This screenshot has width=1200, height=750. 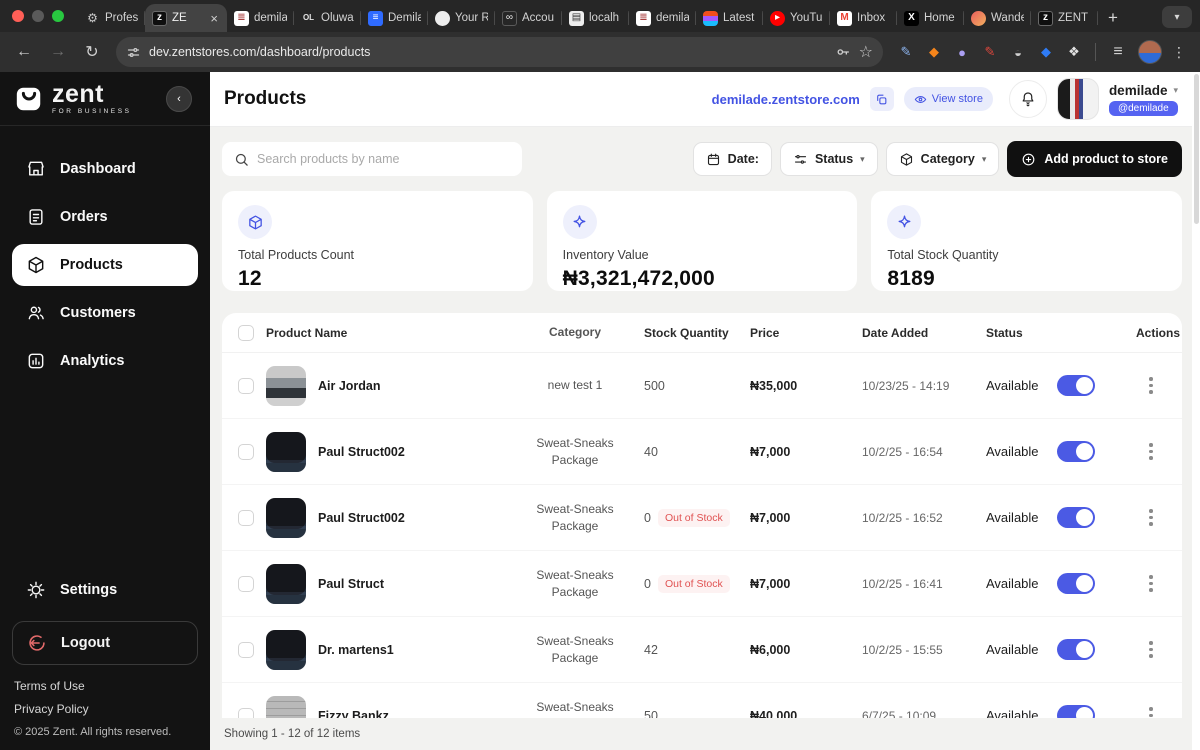 What do you see at coordinates (1029, 159) in the screenshot?
I see `plus-circle-icon` at bounding box center [1029, 159].